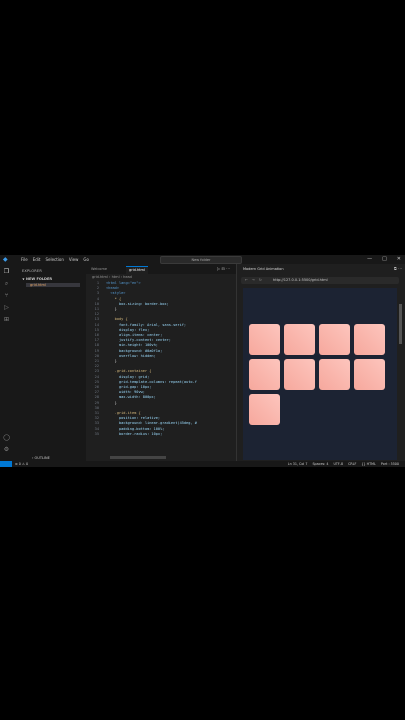 Image resolution: width=405 pixels, height=720 pixels. Describe the element at coordinates (390, 464) in the screenshot. I see `status-item: Port : 5500` at that location.